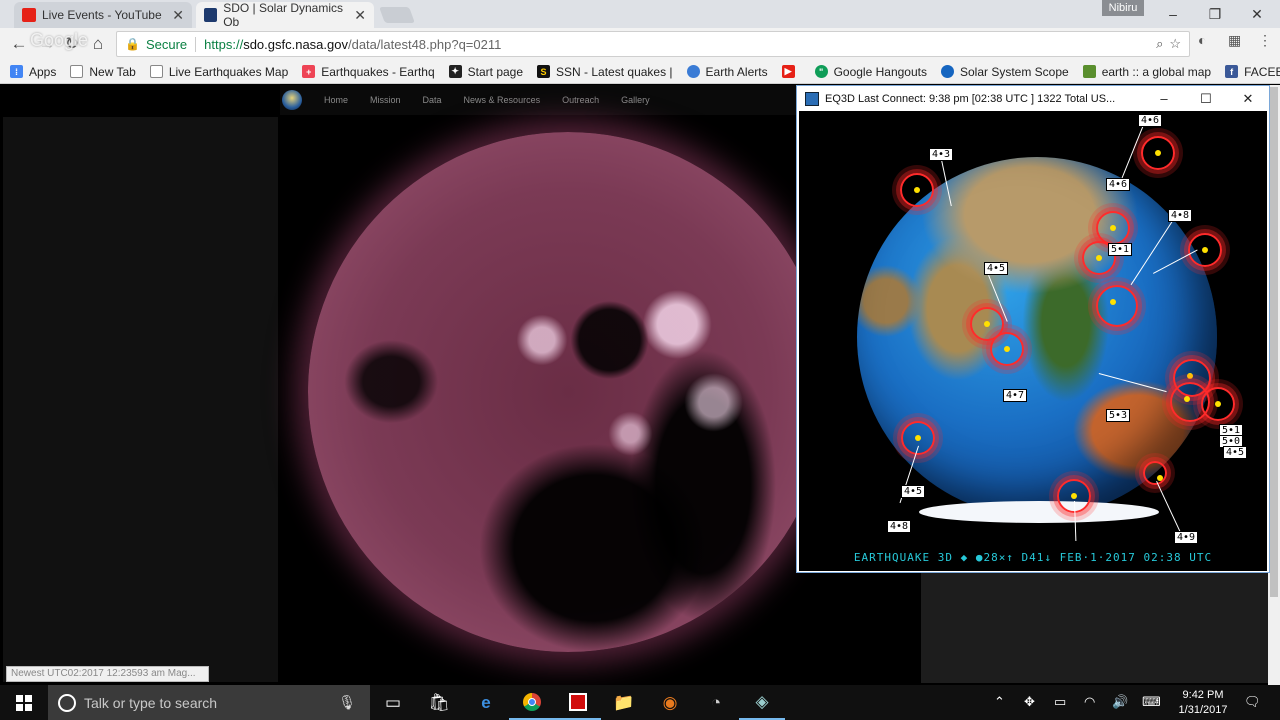 The width and height of the screenshot is (1280, 720). Describe the element at coordinates (295, 44) in the screenshot. I see `url-host: sdo.gsfc.nasa.gov` at that location.